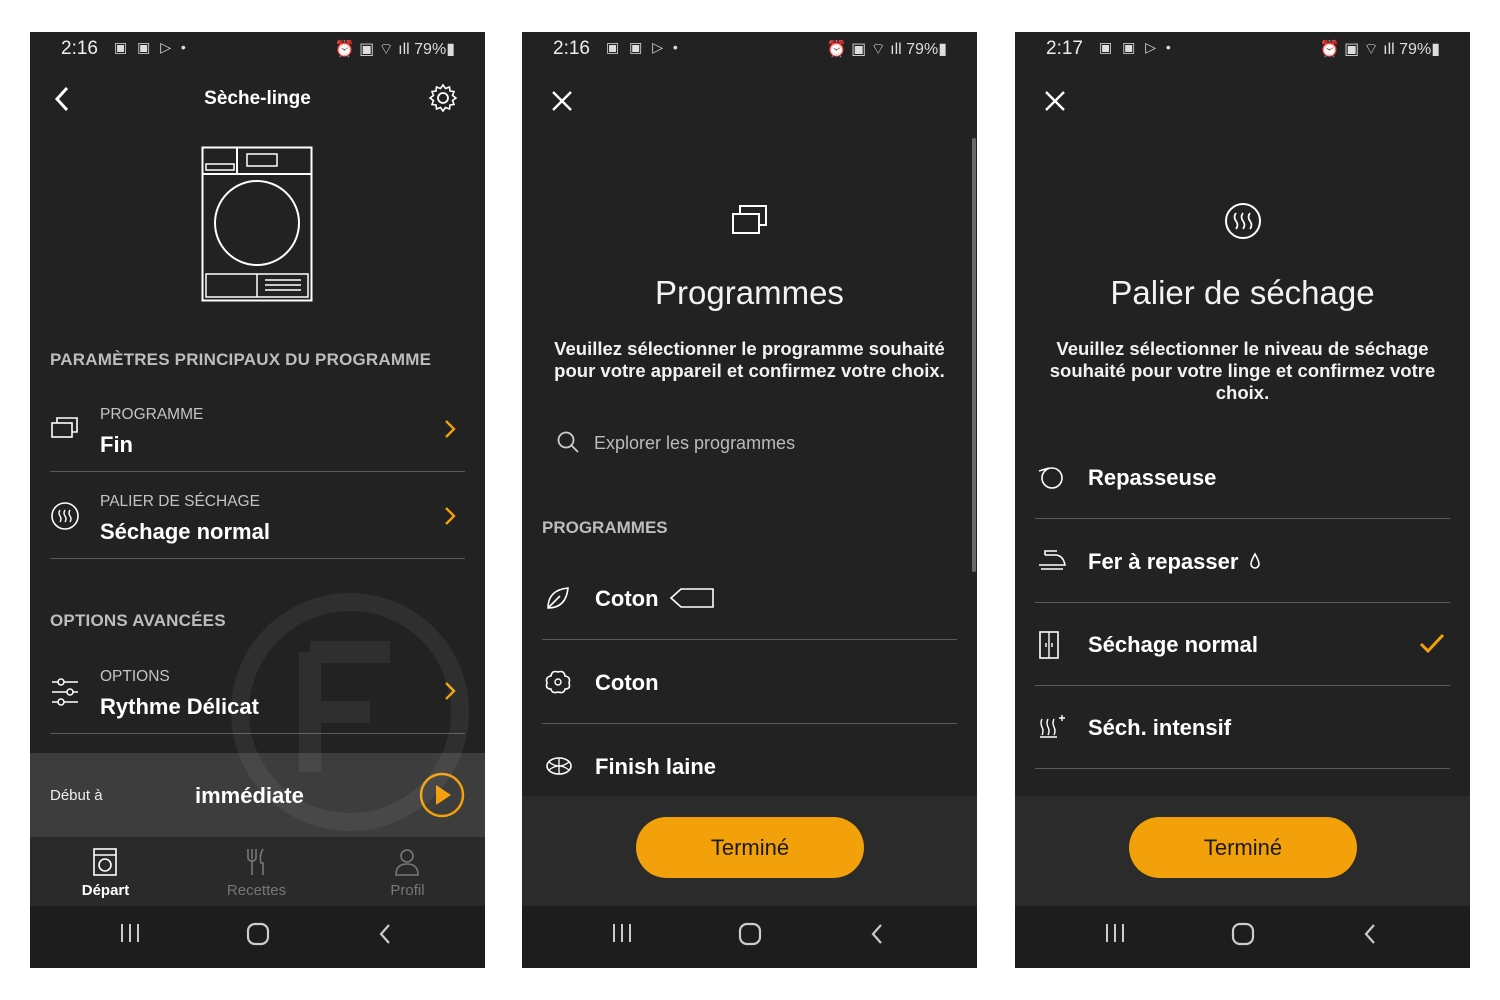 The height and width of the screenshot is (1000, 1500). I want to click on search-input, so click(759, 443).